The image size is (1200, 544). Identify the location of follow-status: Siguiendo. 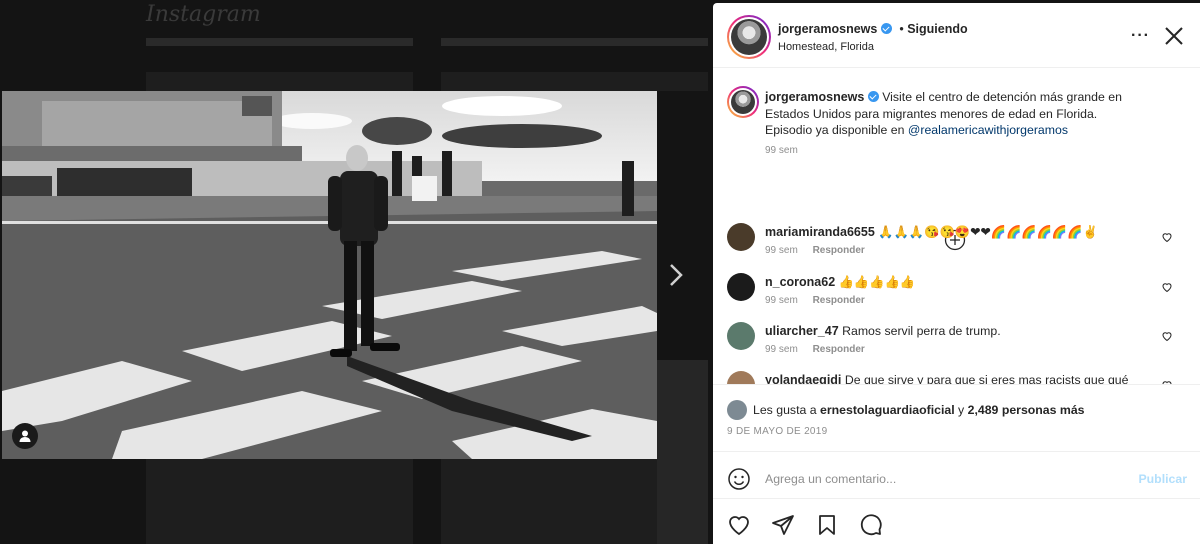
(937, 29).